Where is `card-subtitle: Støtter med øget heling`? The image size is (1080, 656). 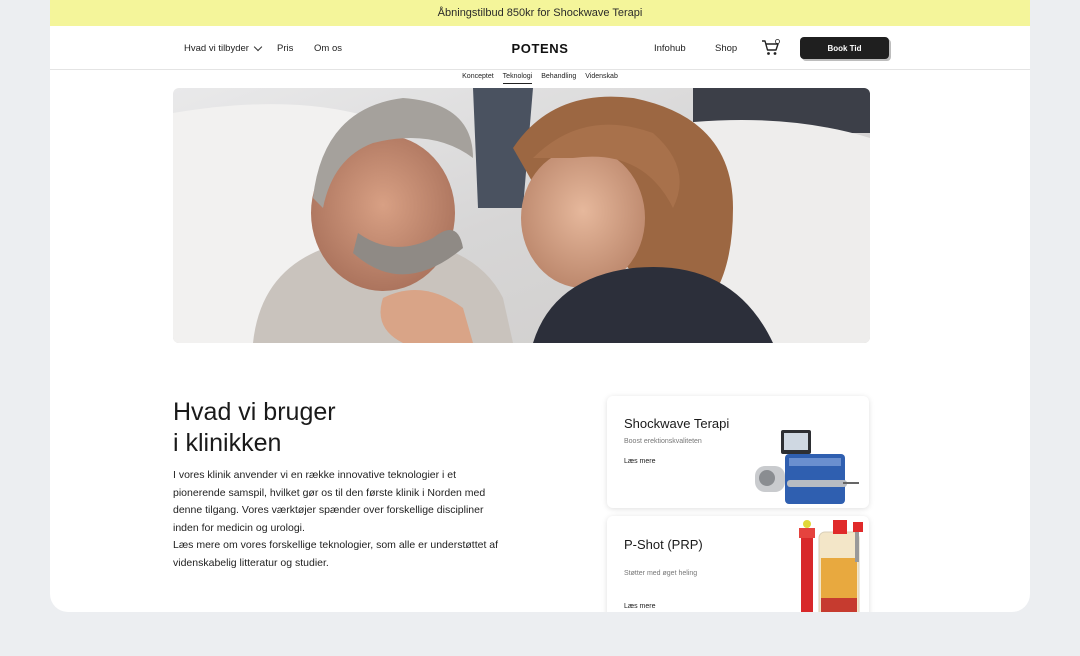 card-subtitle: Støtter med øget heling is located at coordinates (661, 573).